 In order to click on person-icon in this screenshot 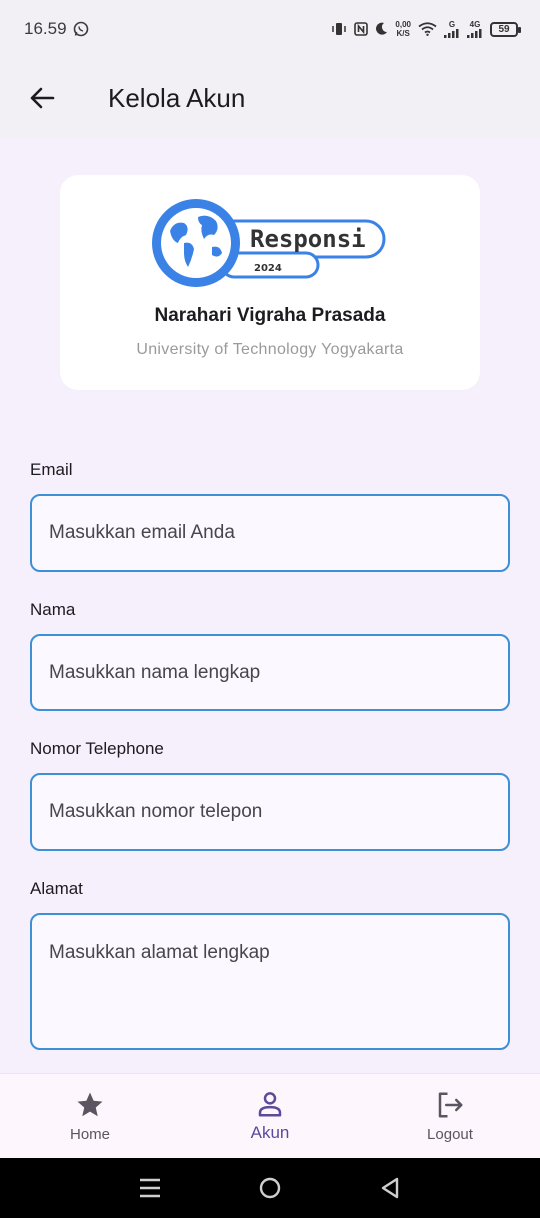, I will do `click(270, 1104)`.